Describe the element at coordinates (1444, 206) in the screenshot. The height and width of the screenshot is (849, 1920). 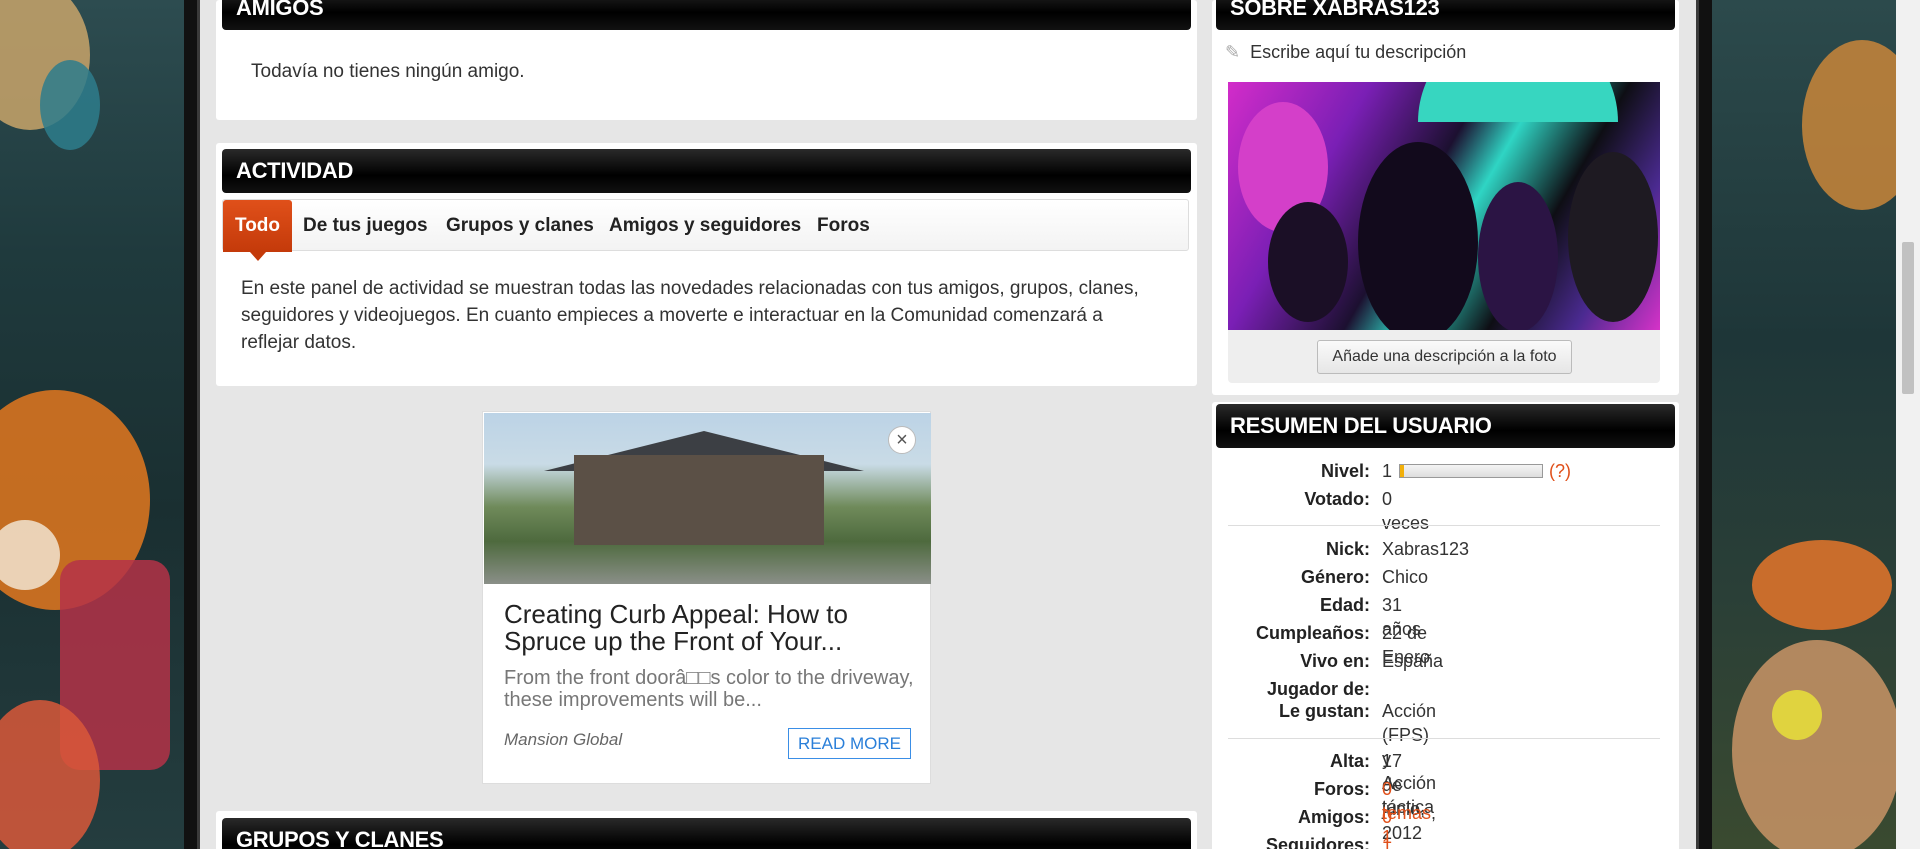
I see `profile-photo` at that location.